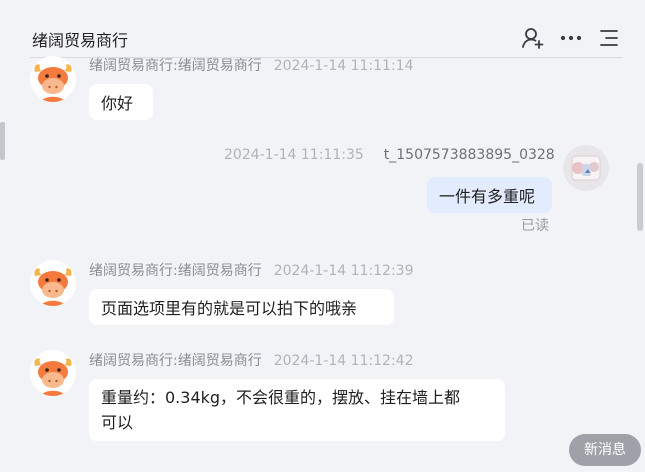 This screenshot has height=472, width=645. Describe the element at coordinates (609, 38) in the screenshot. I see `menu-icon` at that location.